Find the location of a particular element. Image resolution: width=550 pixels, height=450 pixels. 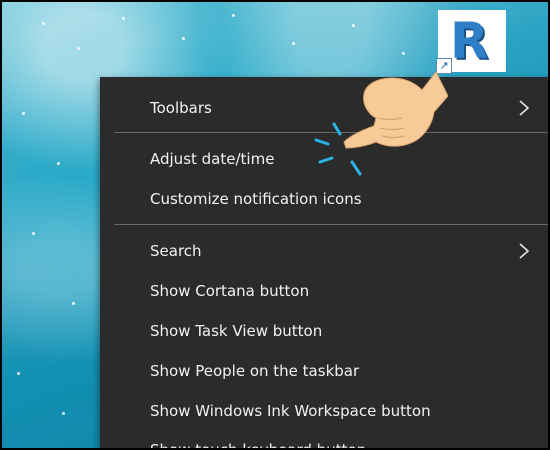

menu-item-label: Show Cortana button is located at coordinates (230, 291).